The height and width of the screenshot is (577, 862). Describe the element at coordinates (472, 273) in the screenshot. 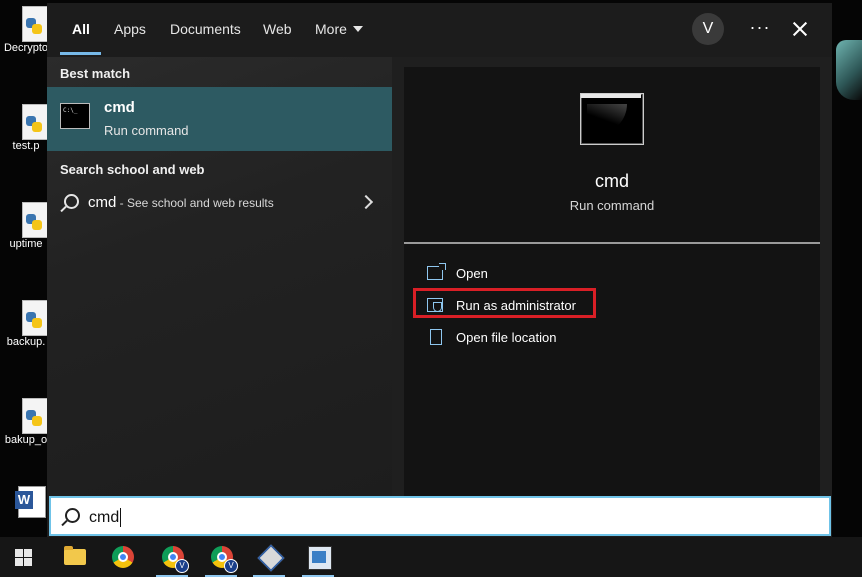

I see `action-label: Open` at that location.